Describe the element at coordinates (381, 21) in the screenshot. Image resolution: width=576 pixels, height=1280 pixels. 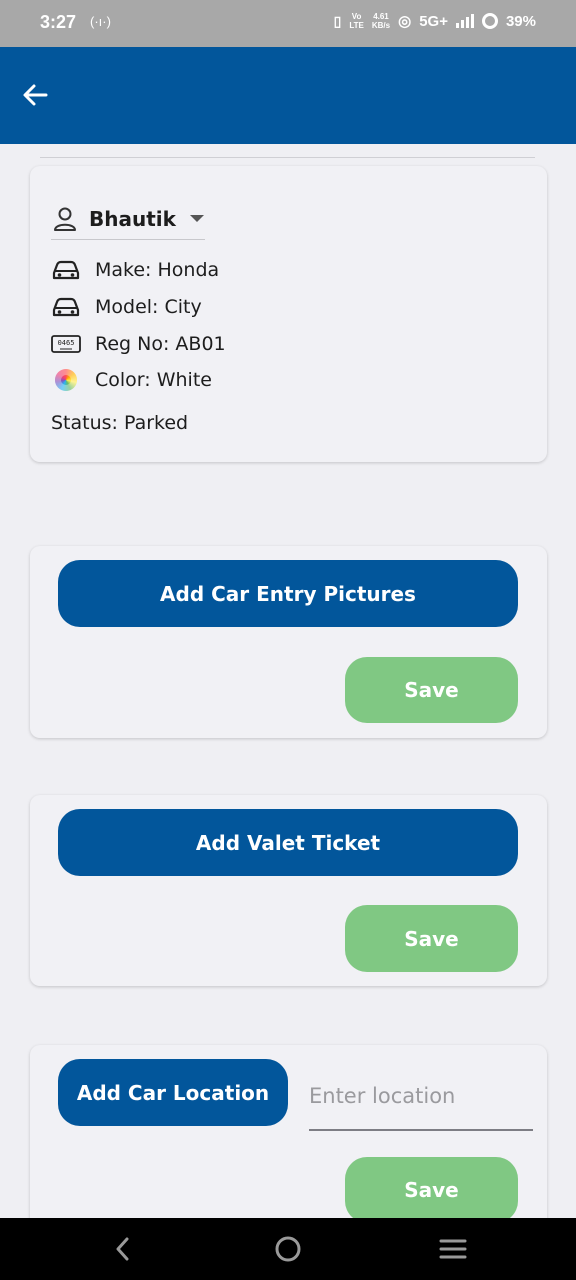
I see `network-speed: 4.61 KB/s` at that location.